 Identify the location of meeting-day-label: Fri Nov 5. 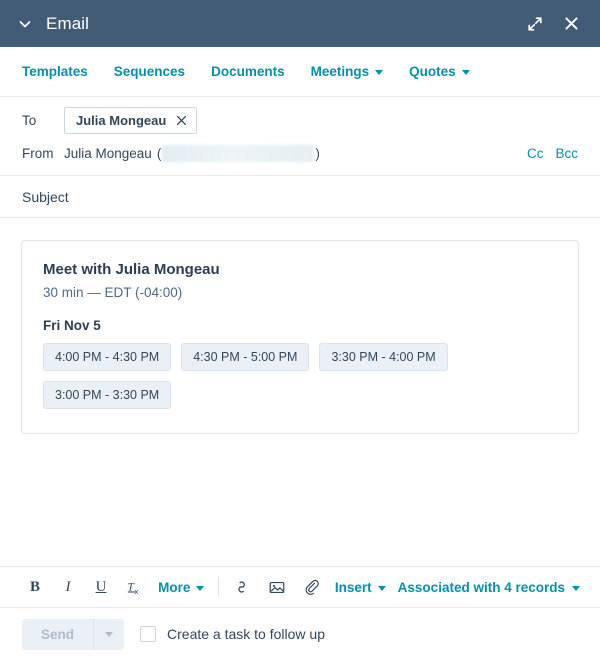
(72, 325).